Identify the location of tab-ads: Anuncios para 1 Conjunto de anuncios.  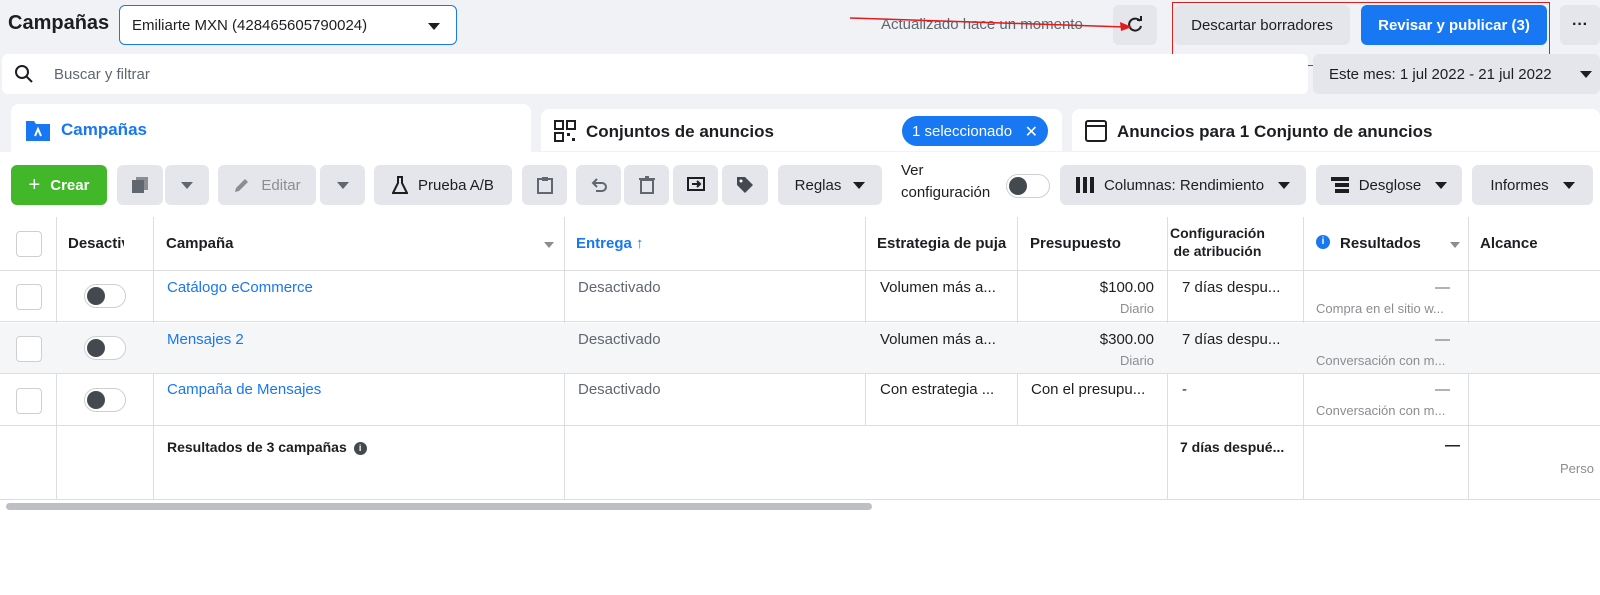
(1336, 130).